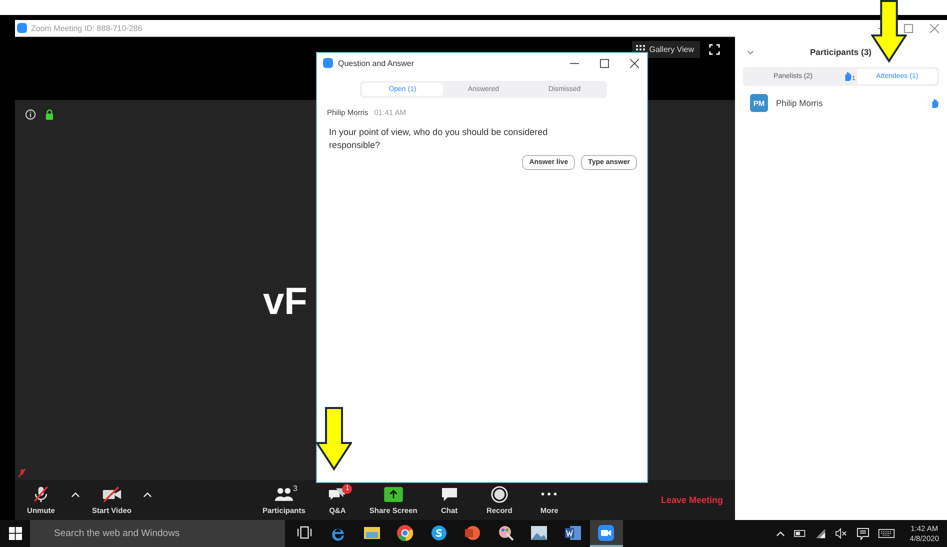 This screenshot has height=547, width=947. What do you see at coordinates (841, 533) in the screenshot?
I see `speaker-muted-icon` at bounding box center [841, 533].